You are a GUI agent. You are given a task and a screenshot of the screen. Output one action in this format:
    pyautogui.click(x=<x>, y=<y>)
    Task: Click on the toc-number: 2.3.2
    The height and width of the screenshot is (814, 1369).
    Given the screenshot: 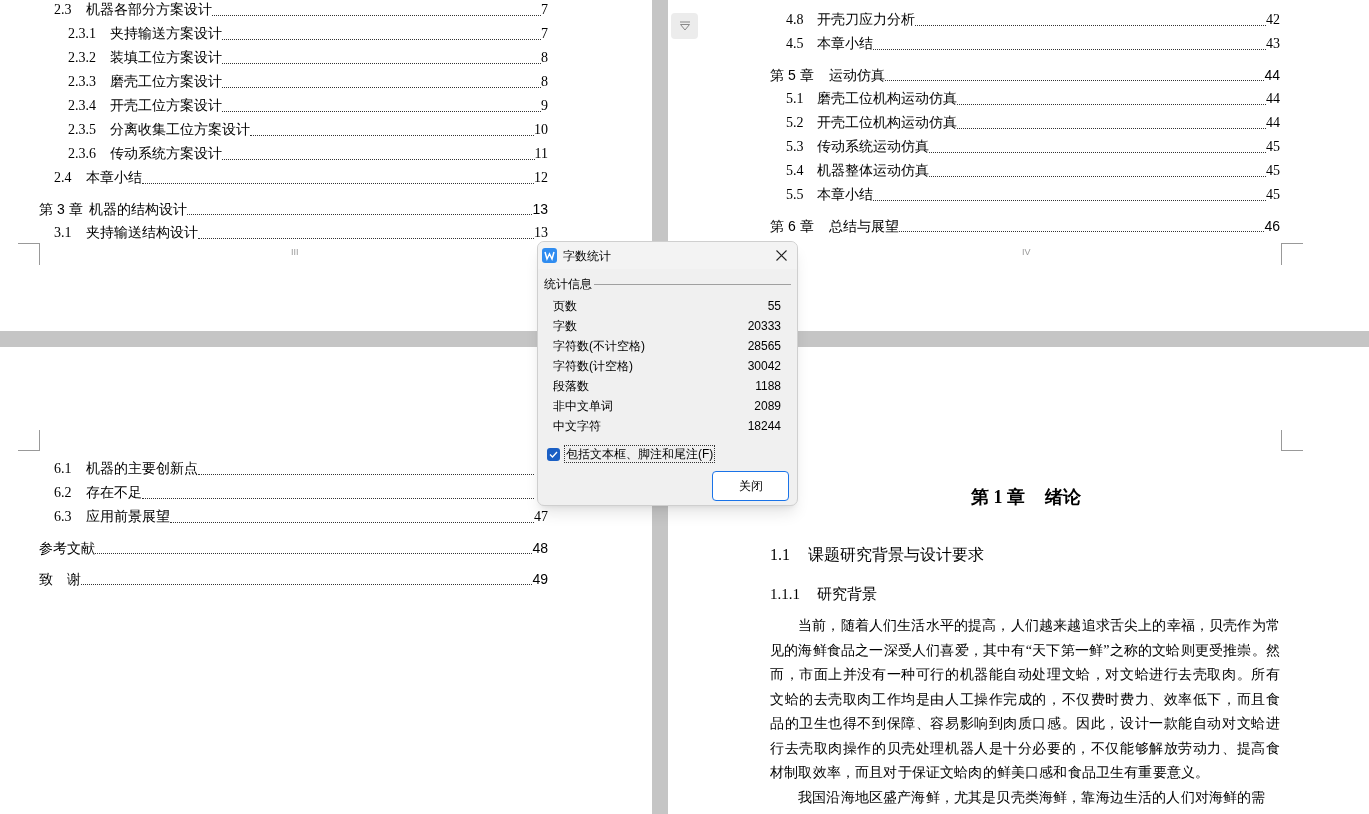 What is the action you would take?
    pyautogui.click(x=82, y=58)
    